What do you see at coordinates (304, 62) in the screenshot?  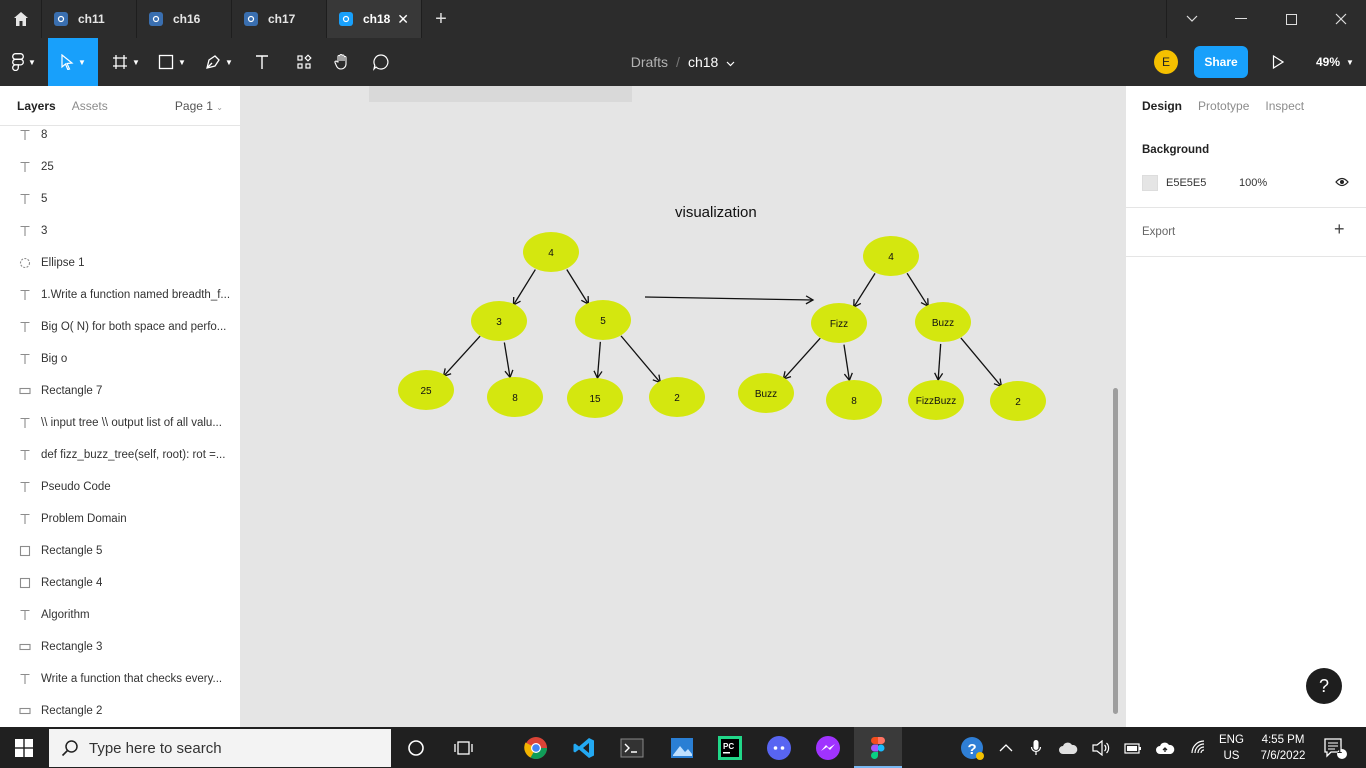 I see `resources-tool` at bounding box center [304, 62].